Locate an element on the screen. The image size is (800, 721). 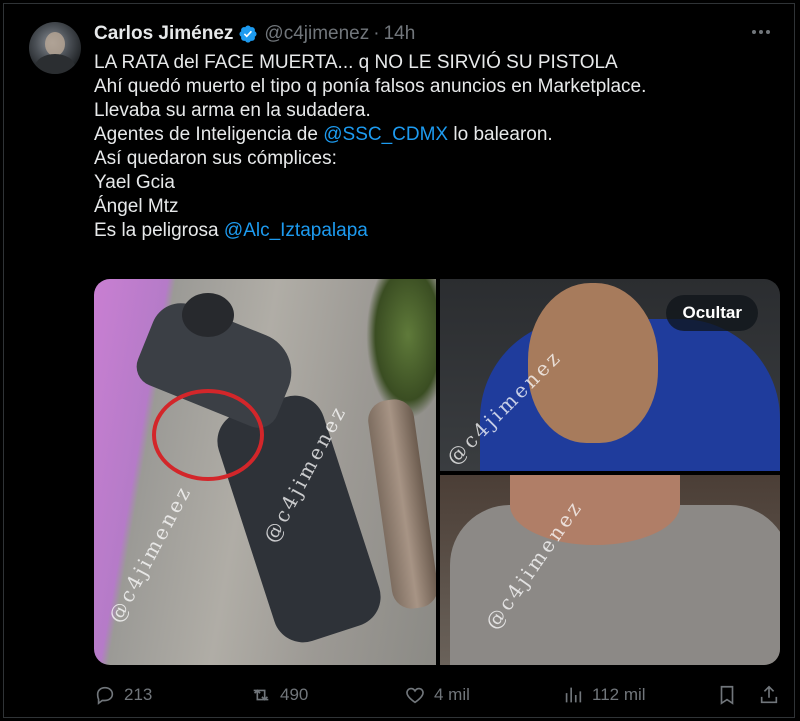
line-text: lo balearon. is located at coordinates (500, 134).